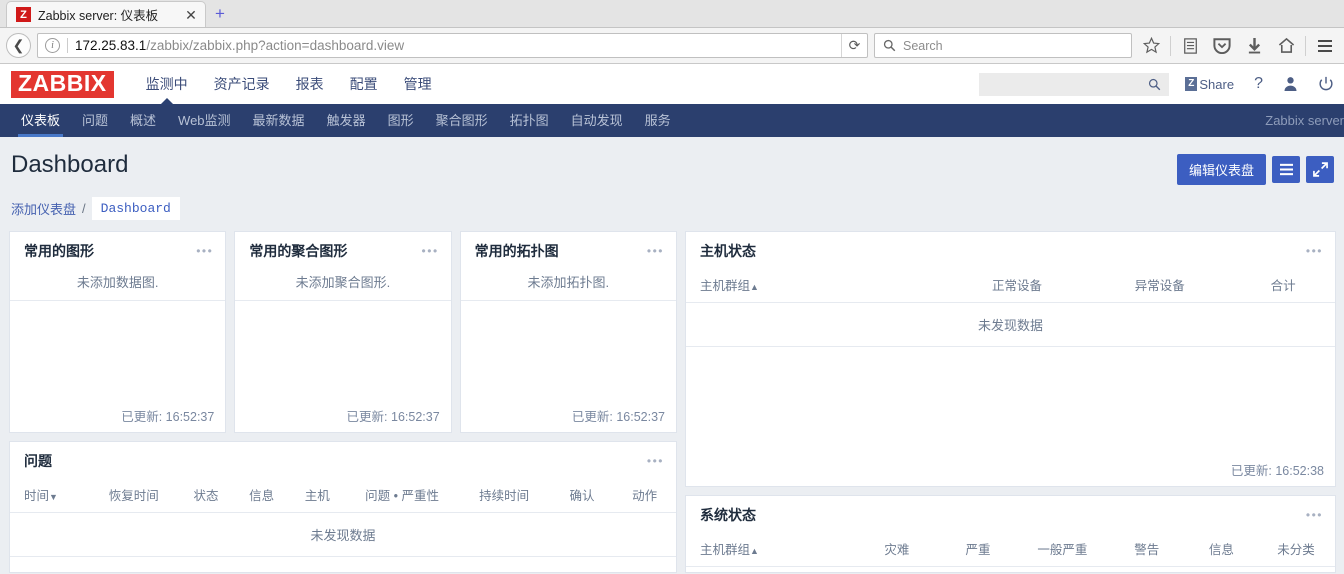 The width and height of the screenshot is (1344, 574). What do you see at coordinates (582, 496) in the screenshot?
I see `column-ack: 确认` at bounding box center [582, 496].